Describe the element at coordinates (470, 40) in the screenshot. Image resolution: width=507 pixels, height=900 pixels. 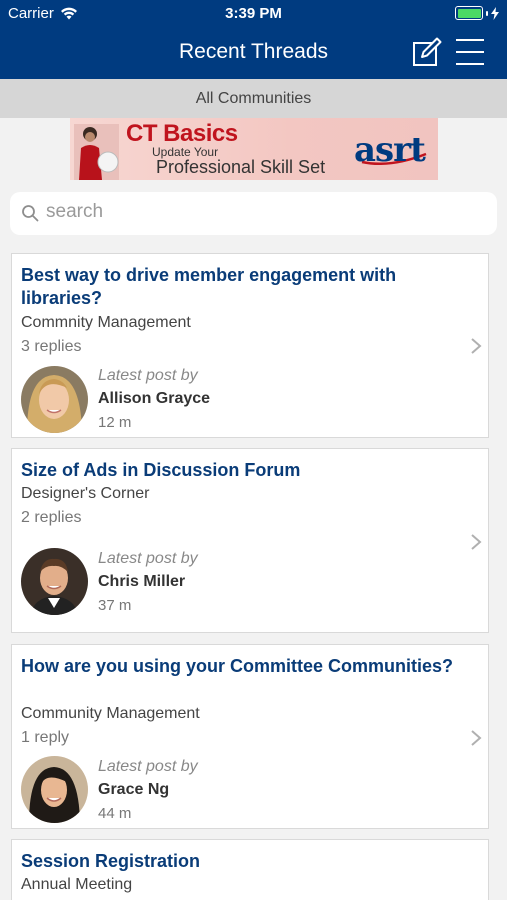
I see `menu-icon` at that location.